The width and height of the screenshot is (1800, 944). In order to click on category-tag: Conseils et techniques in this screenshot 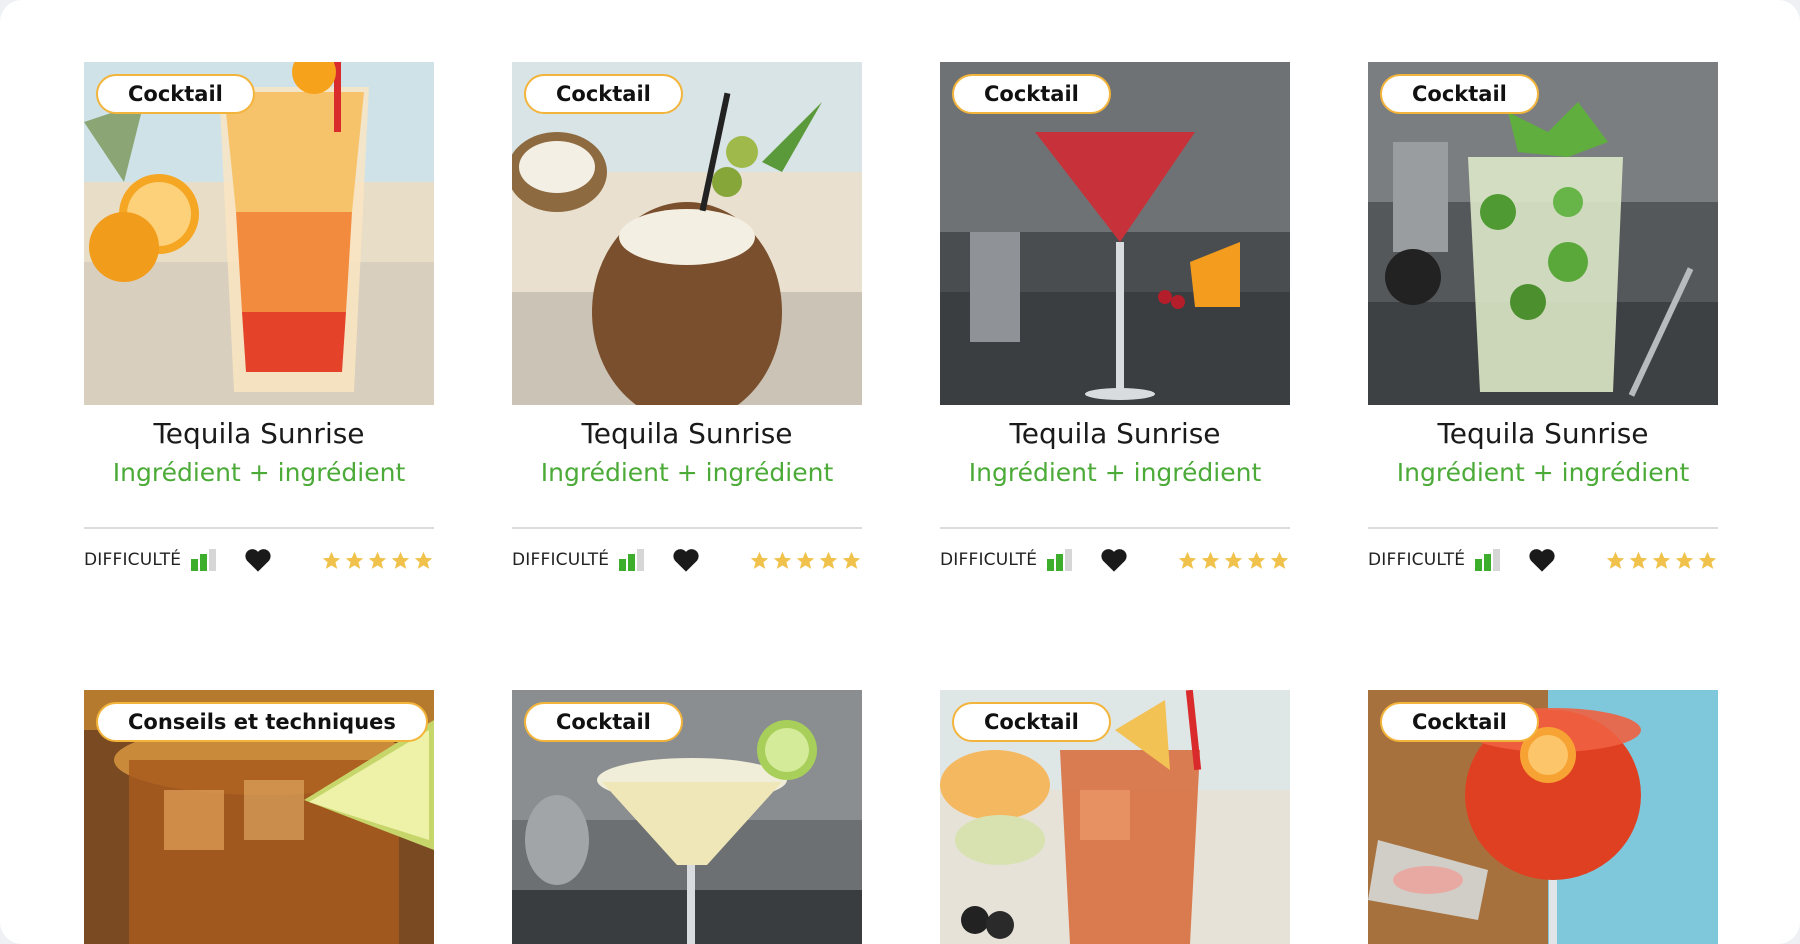, I will do `click(262, 722)`.